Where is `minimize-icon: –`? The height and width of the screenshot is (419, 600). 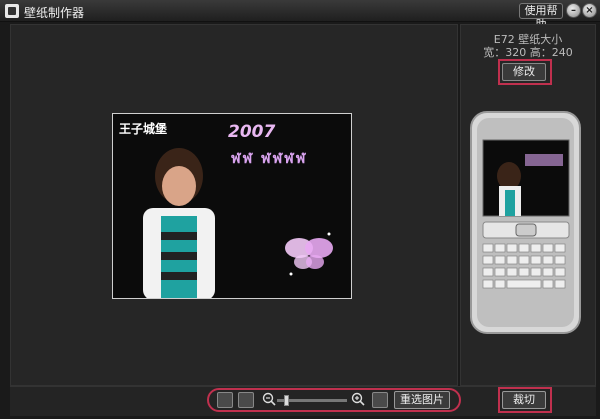
minimize-icon: – is located at coordinates (573, 10).